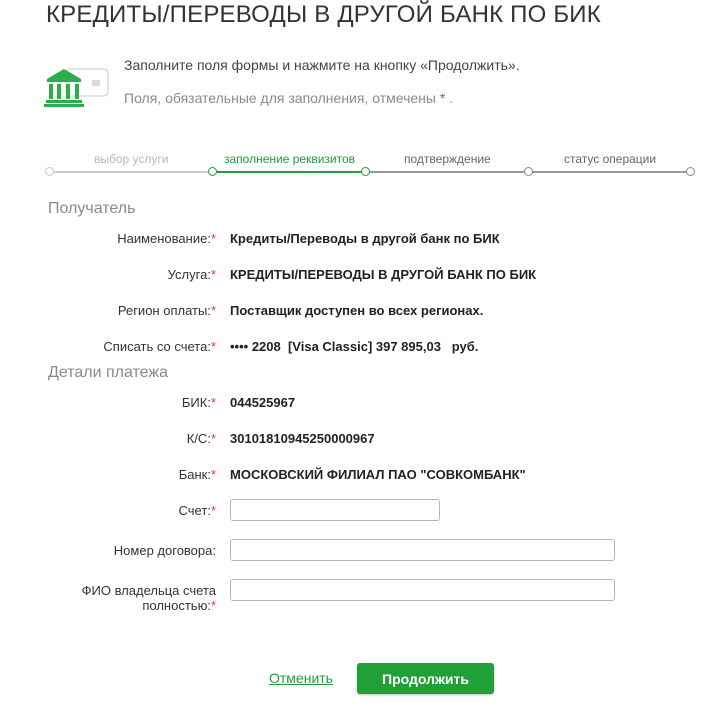 The height and width of the screenshot is (711, 723). What do you see at coordinates (354, 346) in the screenshot?
I see `debit-account-value: •••• 2208 [Visa Classic] 397 895,03 руб.` at bounding box center [354, 346].